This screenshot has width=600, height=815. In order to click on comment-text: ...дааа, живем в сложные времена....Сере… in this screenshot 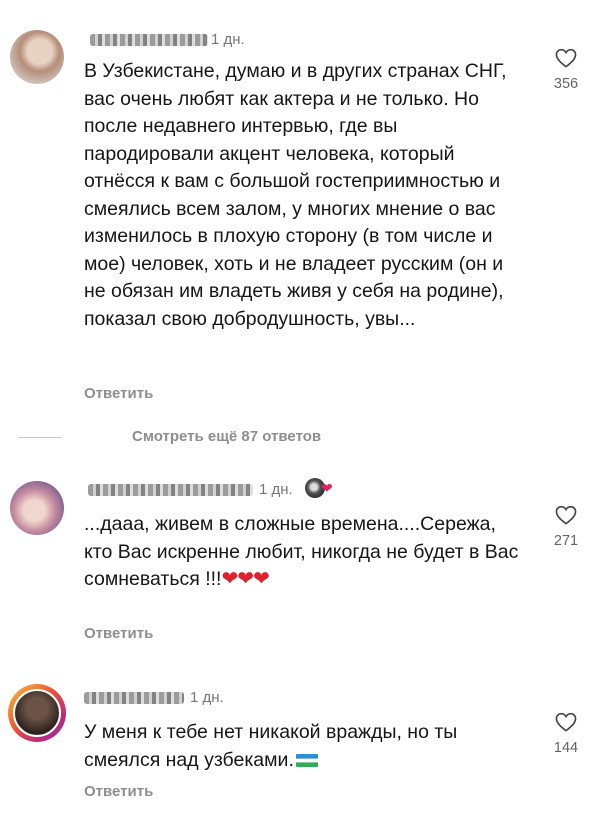, I will do `click(304, 552)`.